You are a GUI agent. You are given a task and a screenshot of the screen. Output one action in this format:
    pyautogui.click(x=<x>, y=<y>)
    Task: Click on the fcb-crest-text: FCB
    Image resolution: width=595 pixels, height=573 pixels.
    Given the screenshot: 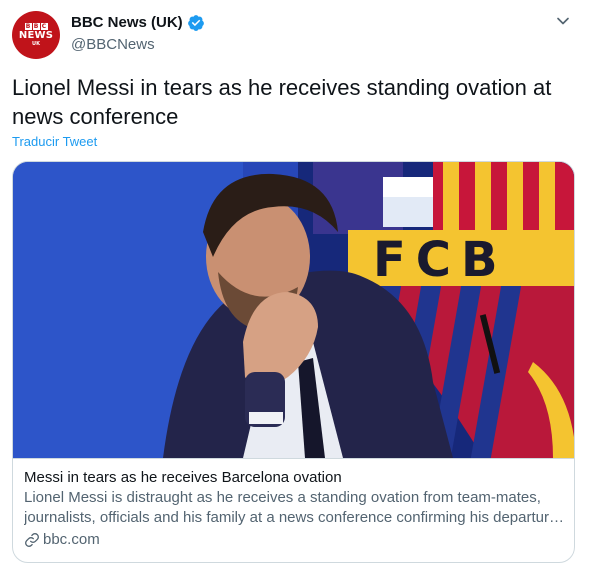 What is the action you would take?
    pyautogui.click(x=440, y=260)
    